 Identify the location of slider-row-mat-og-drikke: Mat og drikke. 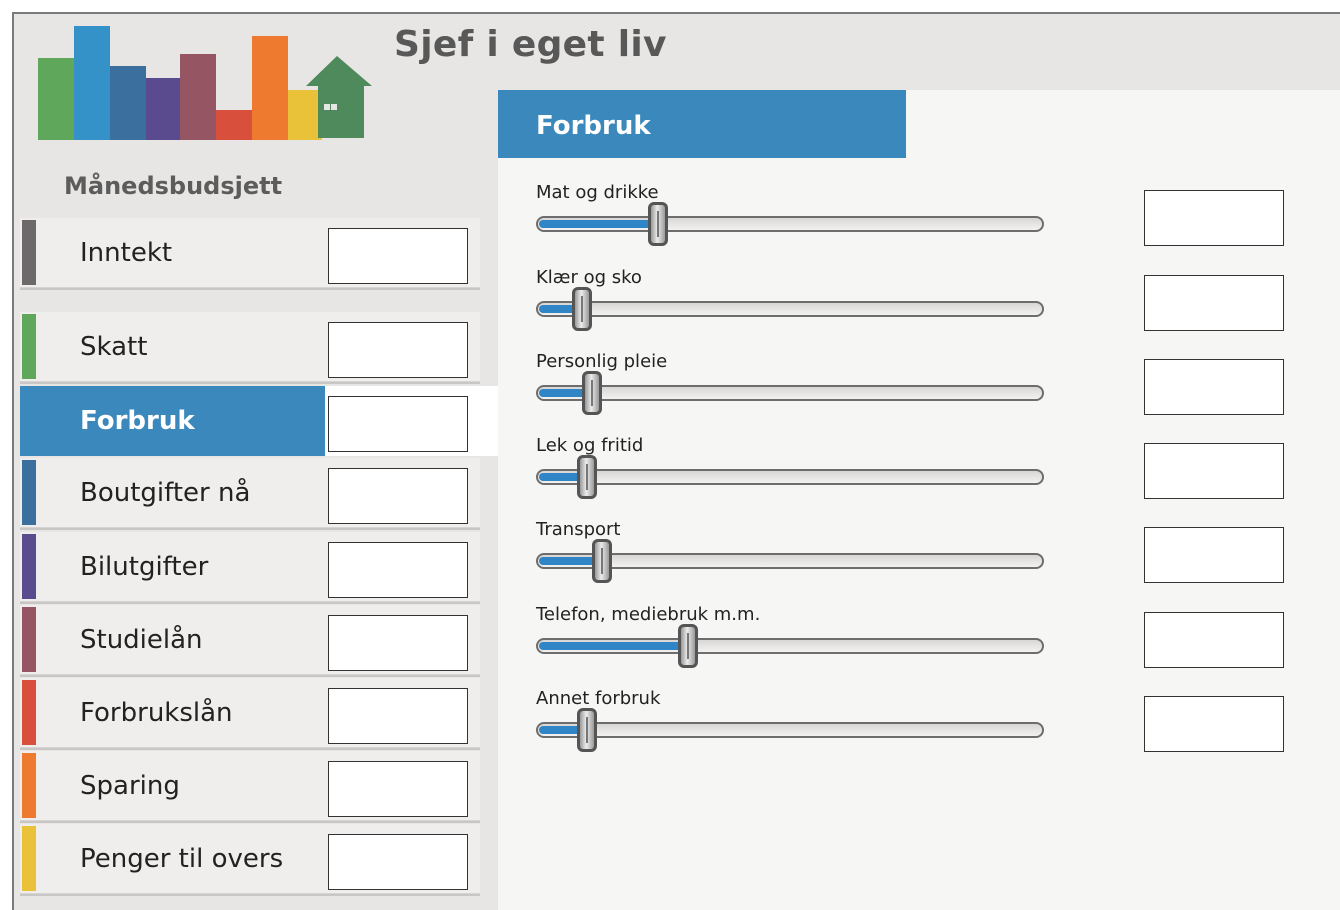
(936, 222).